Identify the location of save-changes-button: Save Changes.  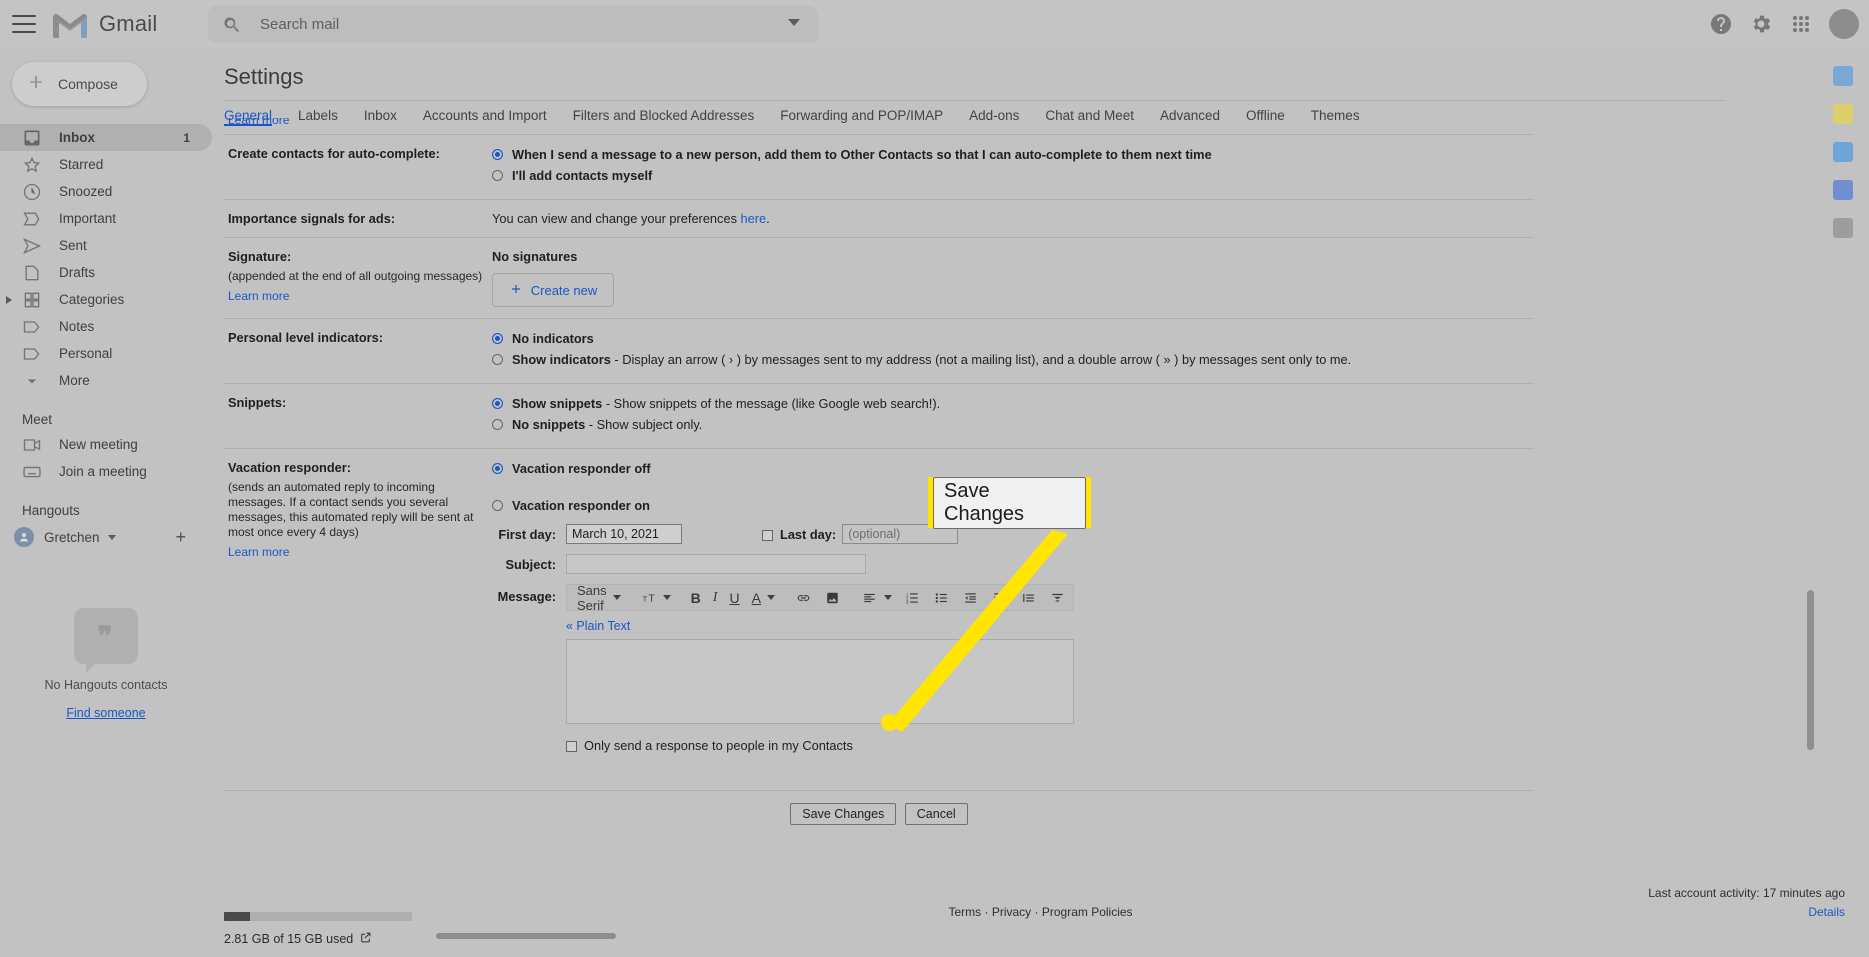
(843, 814).